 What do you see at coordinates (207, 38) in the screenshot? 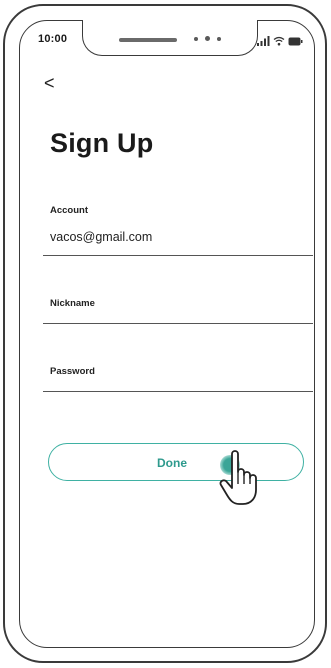
I see `camera-dots` at bounding box center [207, 38].